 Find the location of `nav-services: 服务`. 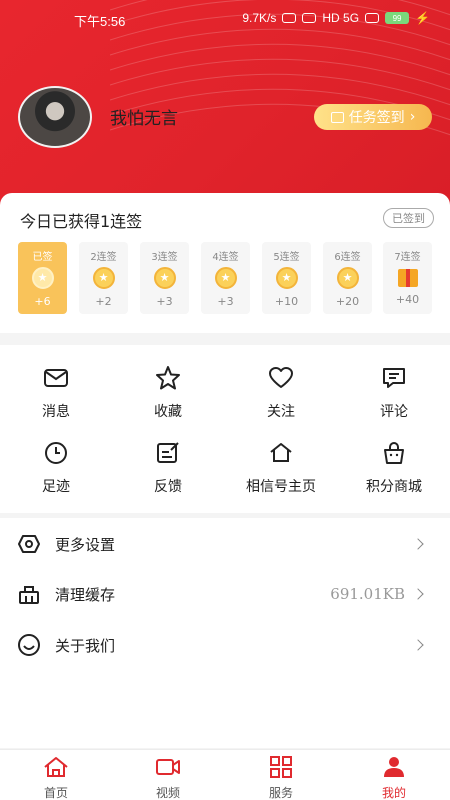

nav-services: 服务 is located at coordinates (281, 778).